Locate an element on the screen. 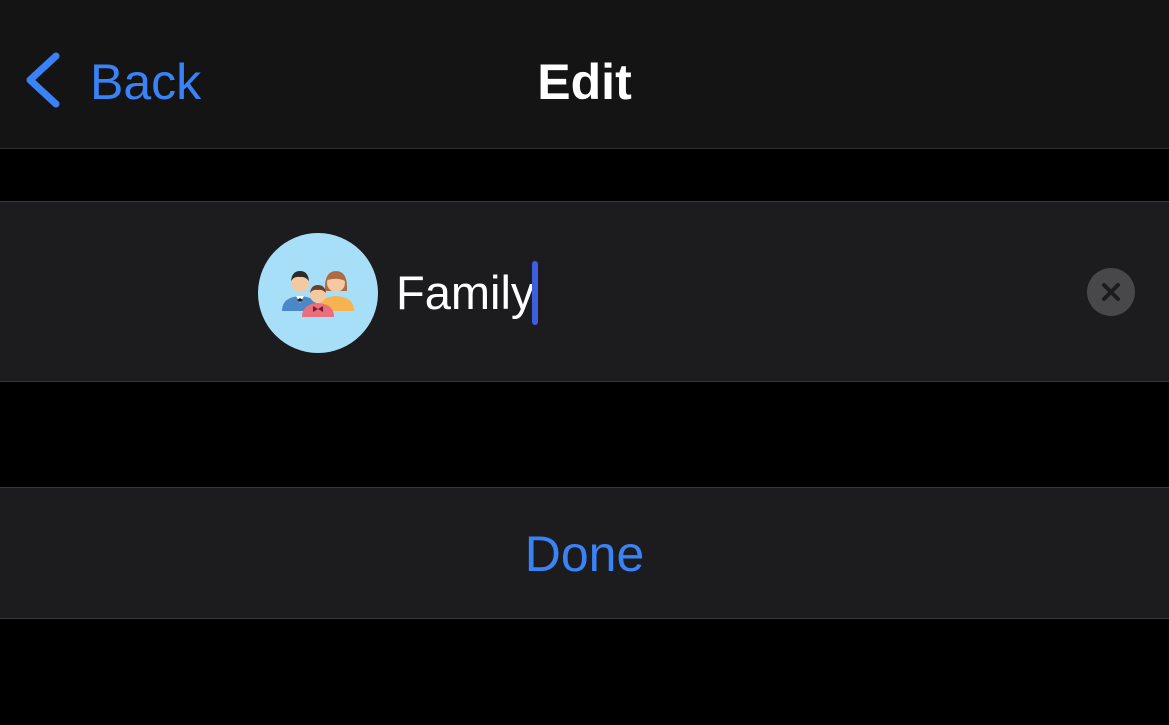  close-icon is located at coordinates (1111, 301).